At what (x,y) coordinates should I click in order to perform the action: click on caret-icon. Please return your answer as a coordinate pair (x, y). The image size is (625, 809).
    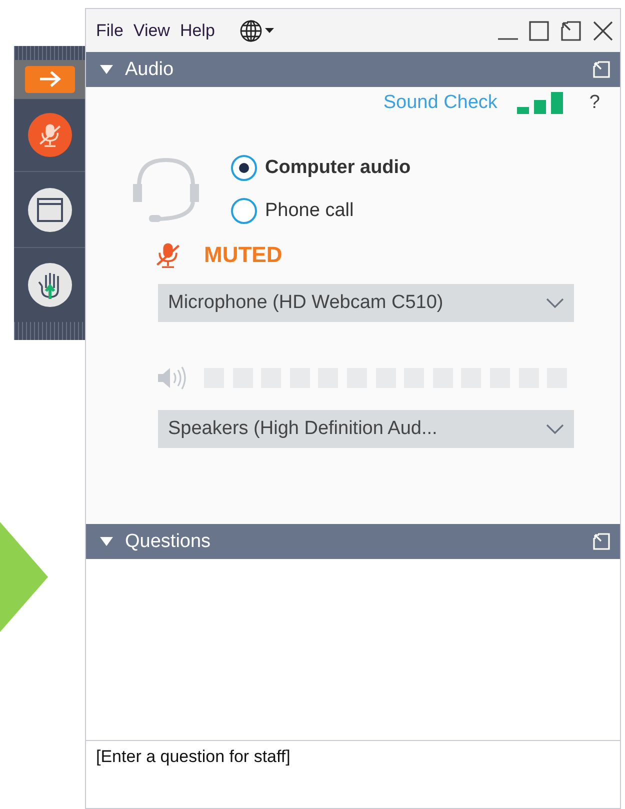
    Looking at the image, I should click on (269, 30).